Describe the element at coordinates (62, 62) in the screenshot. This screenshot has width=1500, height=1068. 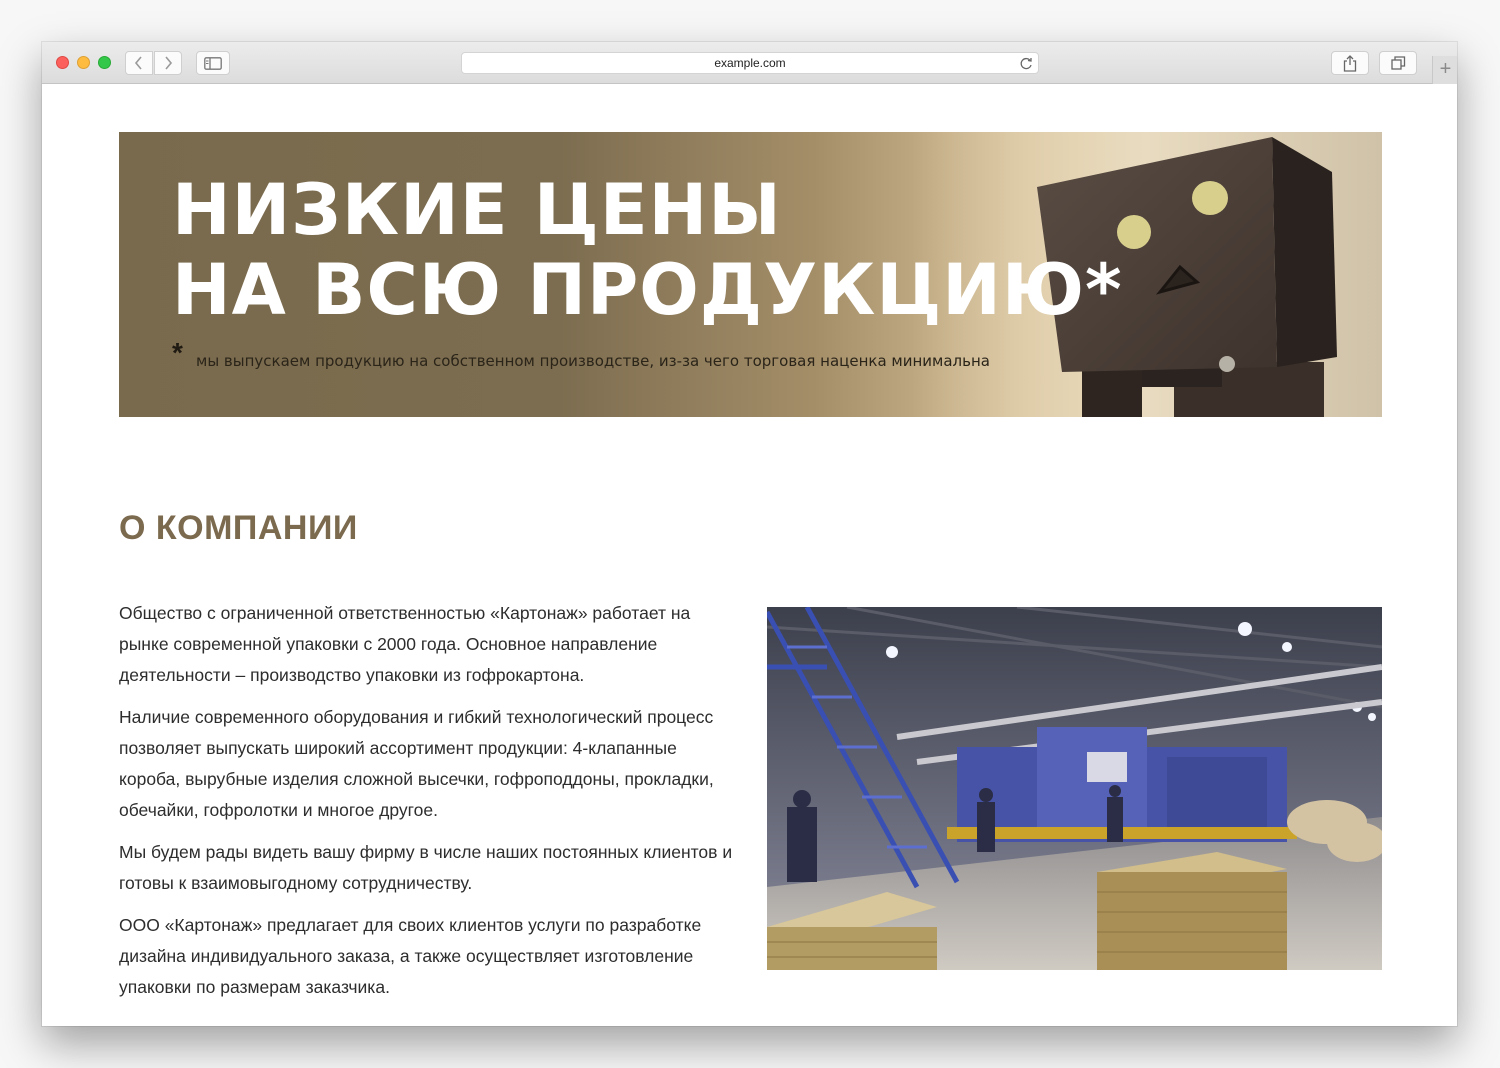
I see `close-window-button` at that location.